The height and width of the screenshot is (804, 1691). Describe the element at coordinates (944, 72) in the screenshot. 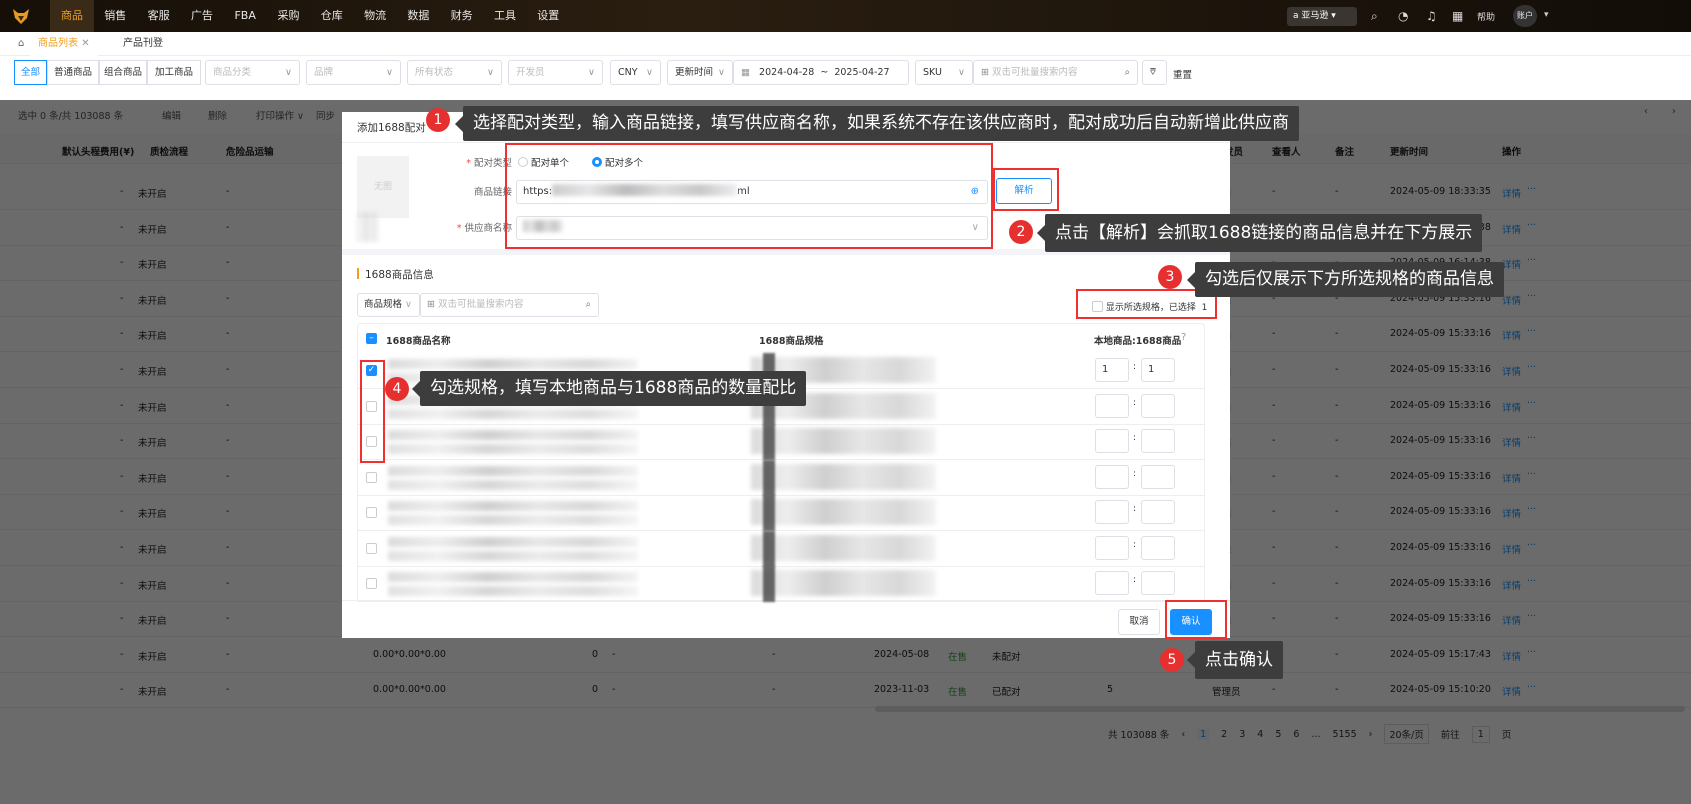

I see `search-field-select: SKU ∨` at that location.